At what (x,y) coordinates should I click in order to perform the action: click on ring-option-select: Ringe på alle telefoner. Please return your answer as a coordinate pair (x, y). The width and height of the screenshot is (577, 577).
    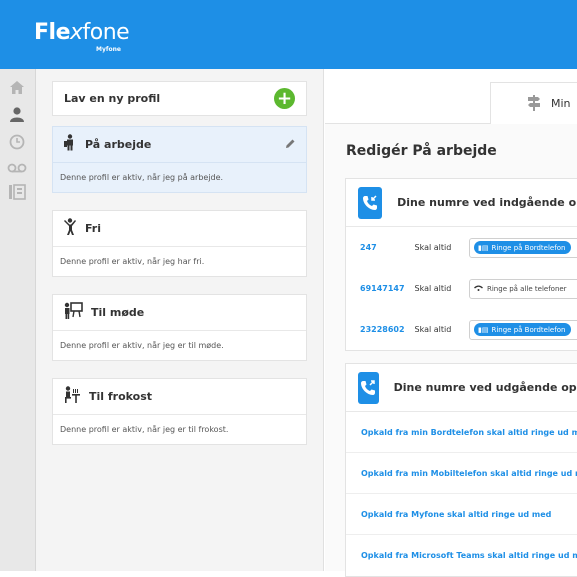
    Looking at the image, I should click on (523, 288).